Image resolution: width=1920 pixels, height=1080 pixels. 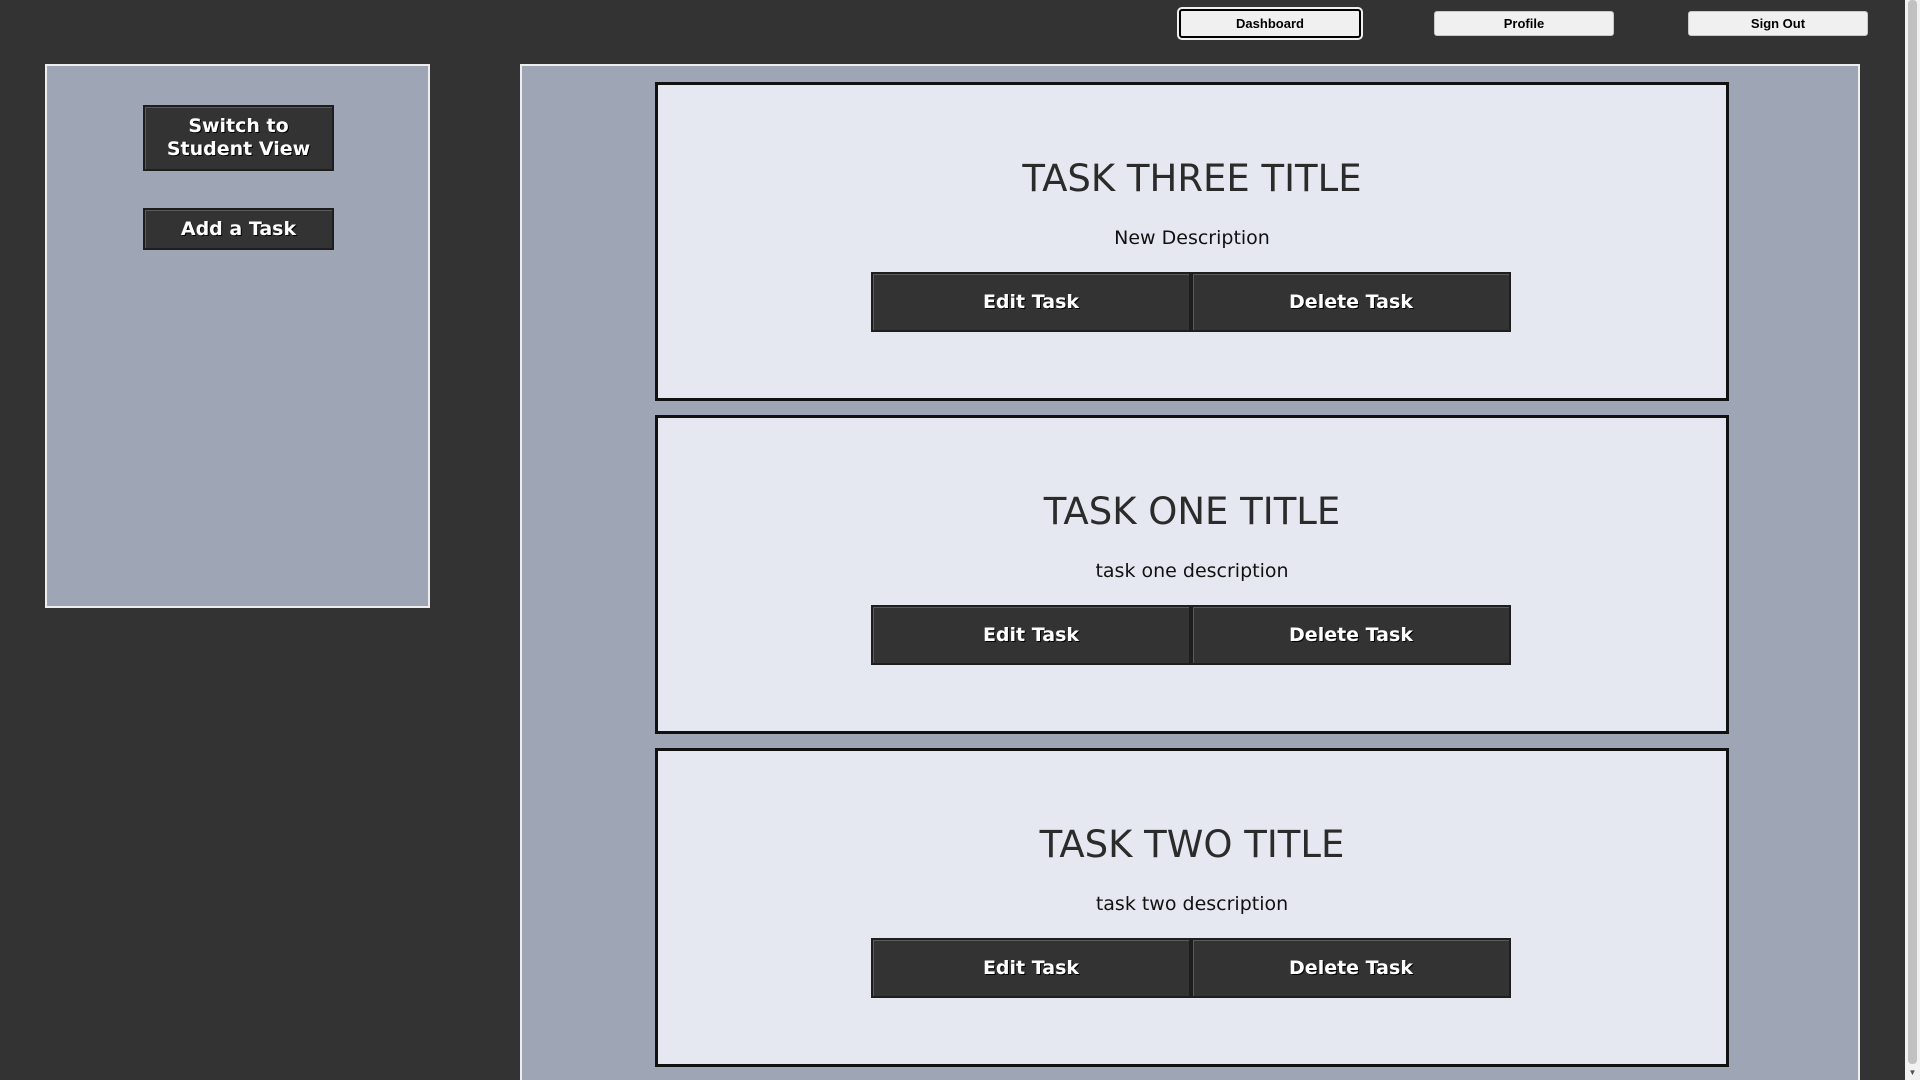 What do you see at coordinates (960, 32) in the screenshot?
I see `top-nav: Dashboard Profile Sign Out` at bounding box center [960, 32].